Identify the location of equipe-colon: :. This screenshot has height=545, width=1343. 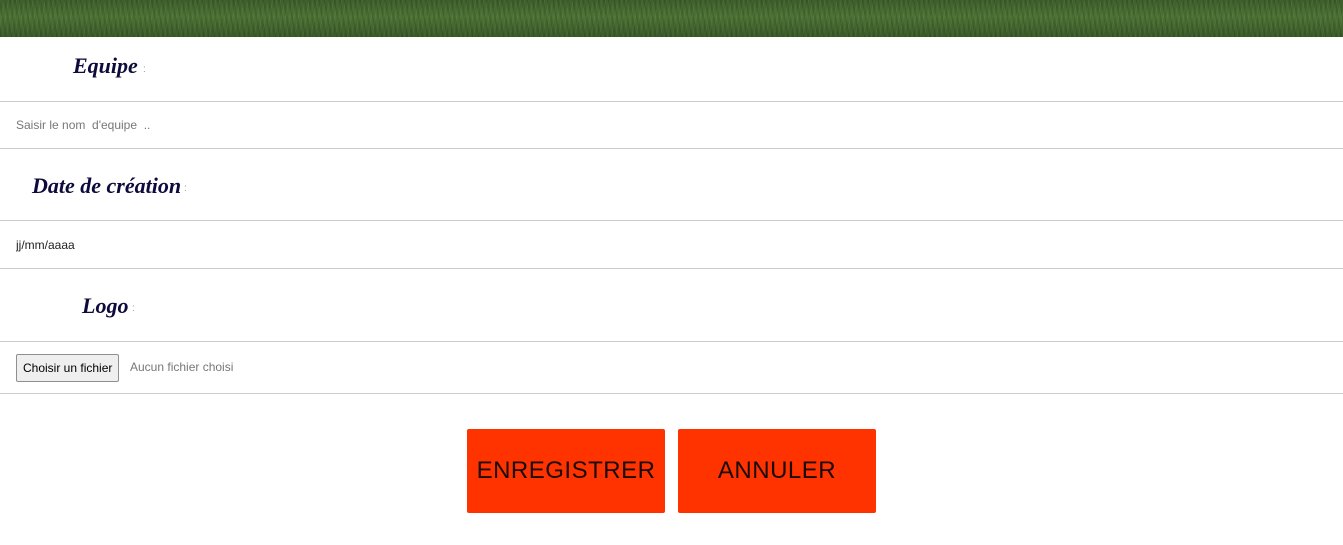
(144, 69).